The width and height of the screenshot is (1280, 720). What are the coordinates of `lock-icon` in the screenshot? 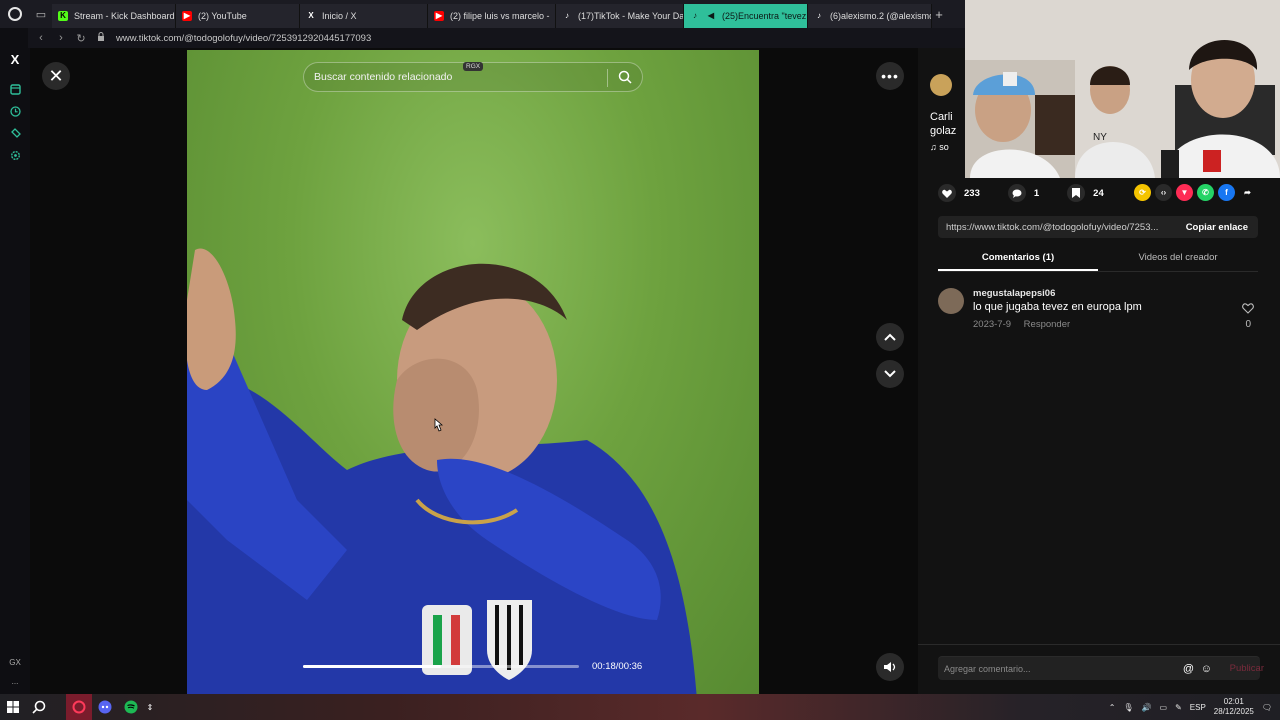 It's located at (101, 38).